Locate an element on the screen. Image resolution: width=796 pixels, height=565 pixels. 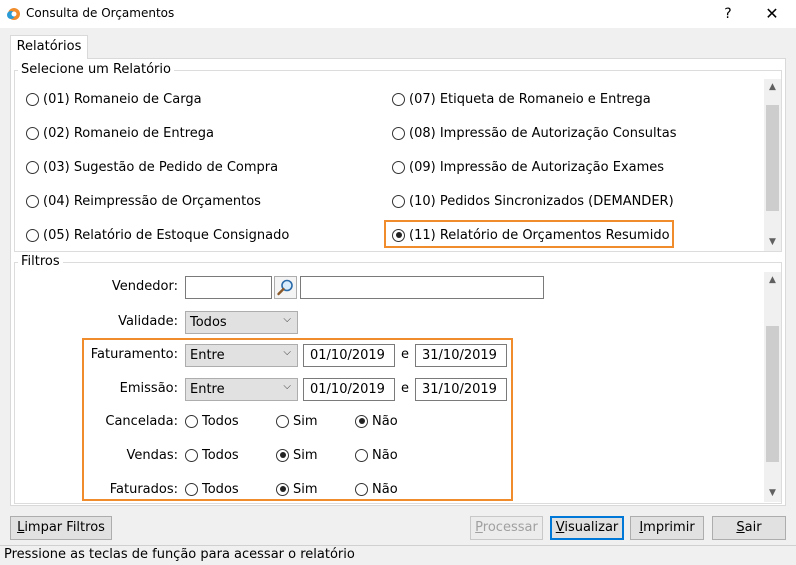
report-option-04: (04) Reimpressão de Orçamentos is located at coordinates (143, 201).